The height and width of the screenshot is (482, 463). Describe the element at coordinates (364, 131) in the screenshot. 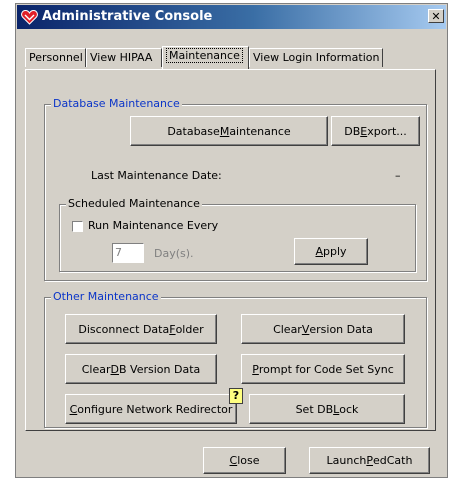

I see `db-export-button-accel: E` at that location.